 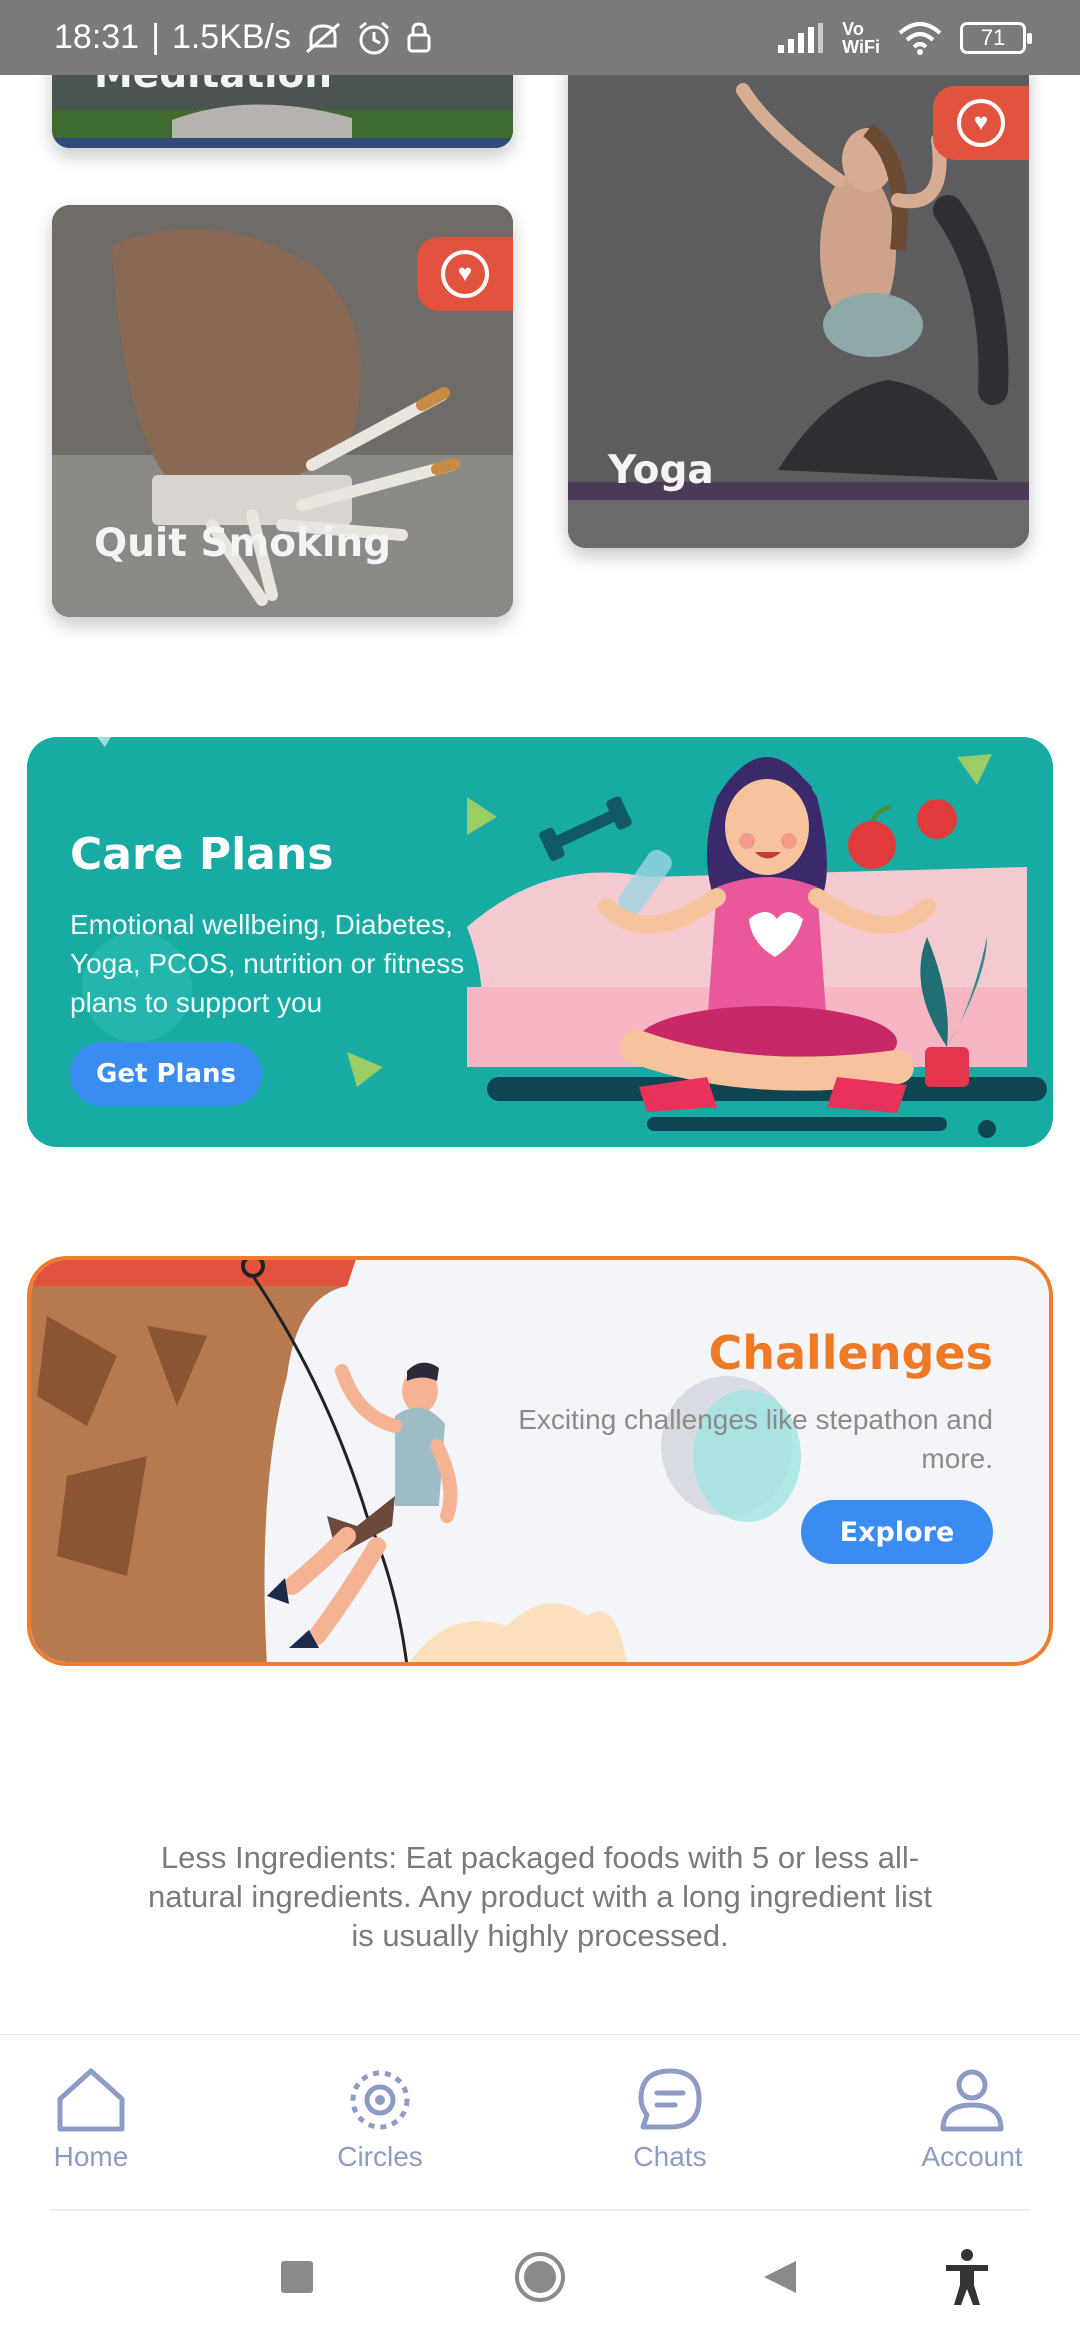 I want to click on home-circle-icon, so click(x=540, y=2277).